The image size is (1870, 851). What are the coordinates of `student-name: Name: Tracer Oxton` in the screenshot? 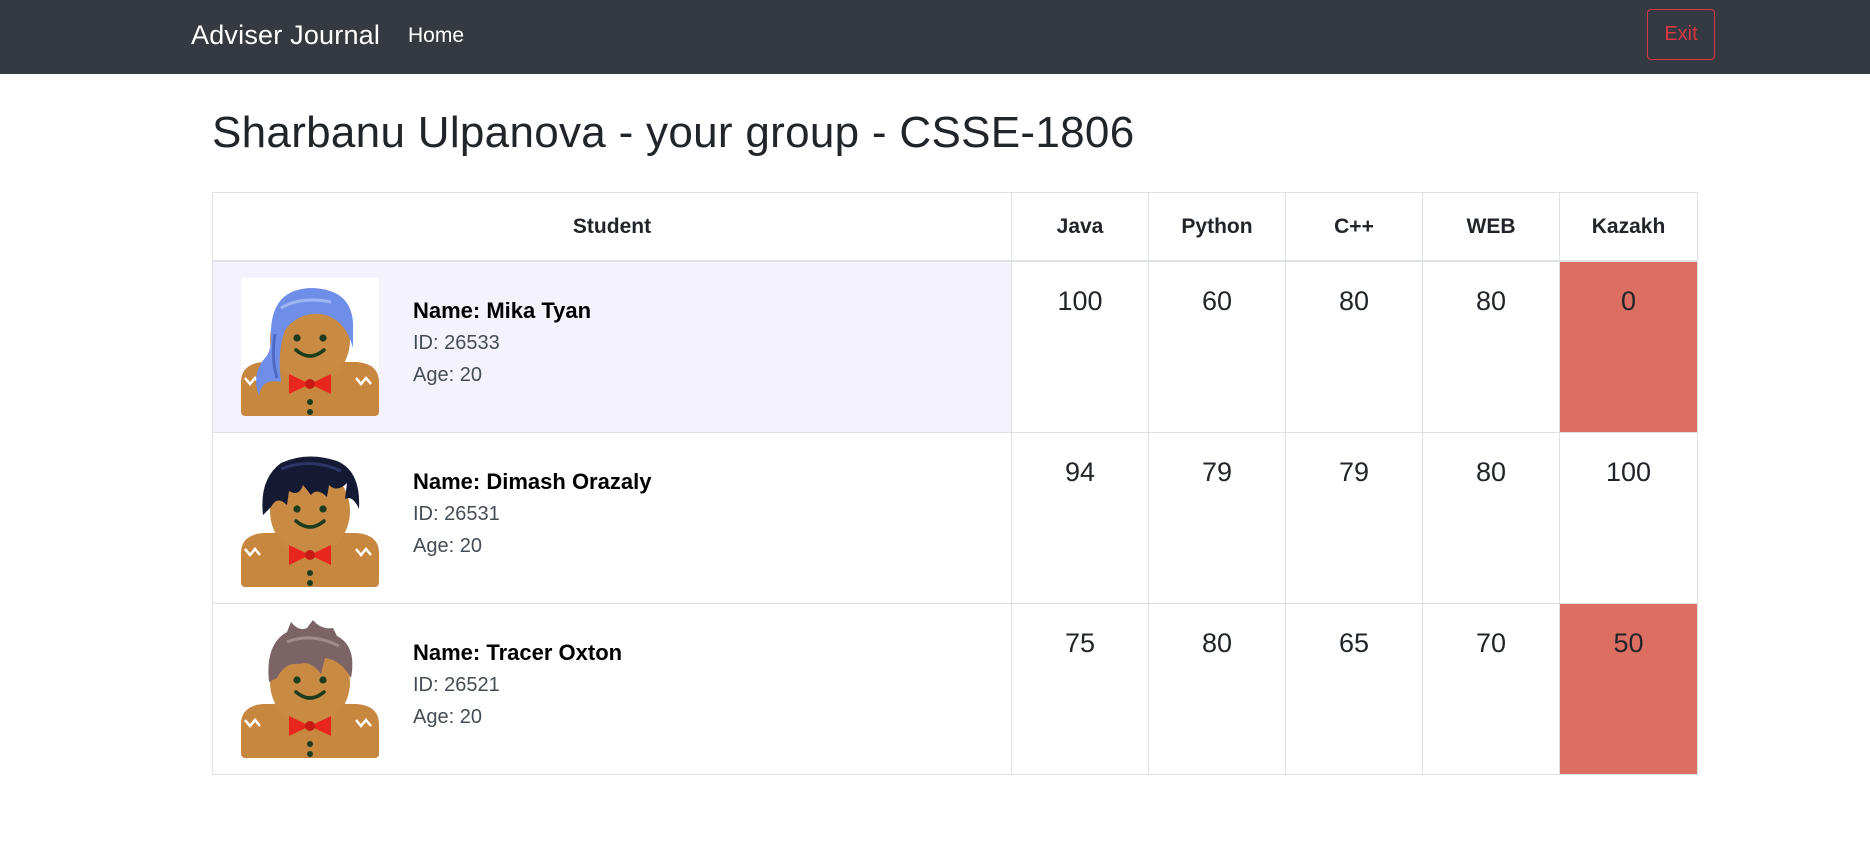 It's located at (518, 652).